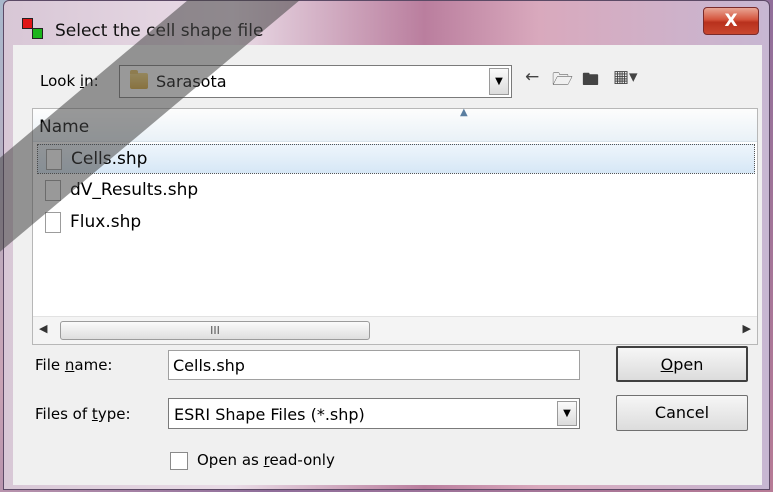  What do you see at coordinates (396, 191) in the screenshot?
I see `file-row: dV_Results.shp` at bounding box center [396, 191].